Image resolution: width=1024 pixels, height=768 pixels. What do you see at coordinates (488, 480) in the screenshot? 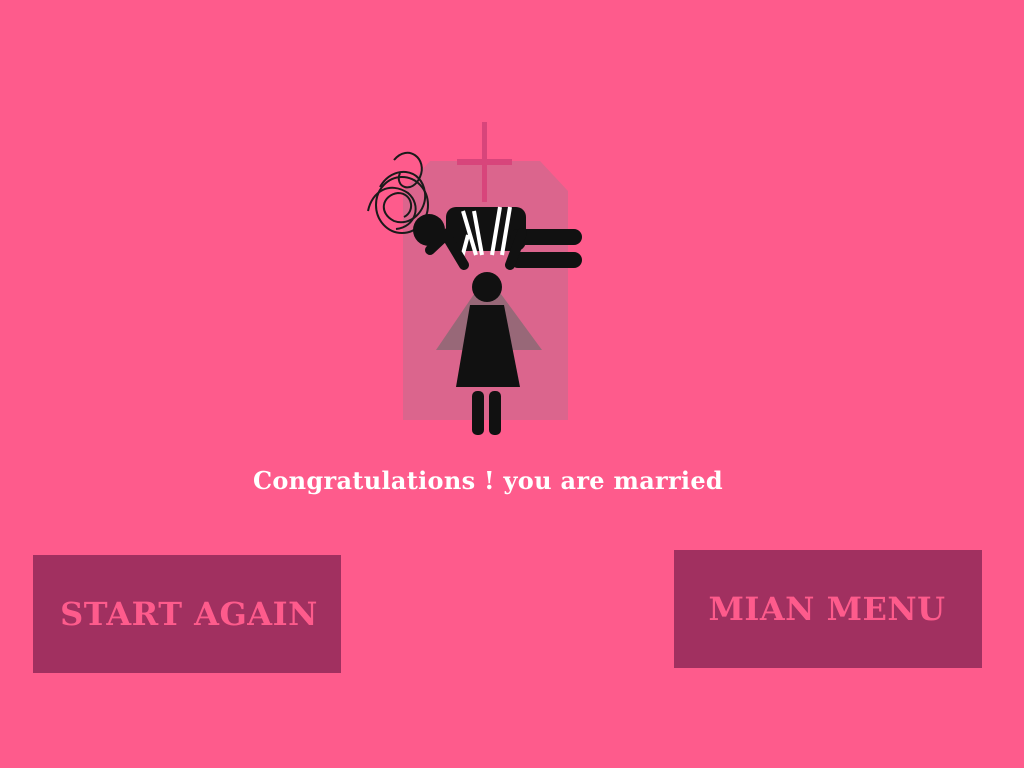
I see `married-message: Congratulations ! you are married` at bounding box center [488, 480].